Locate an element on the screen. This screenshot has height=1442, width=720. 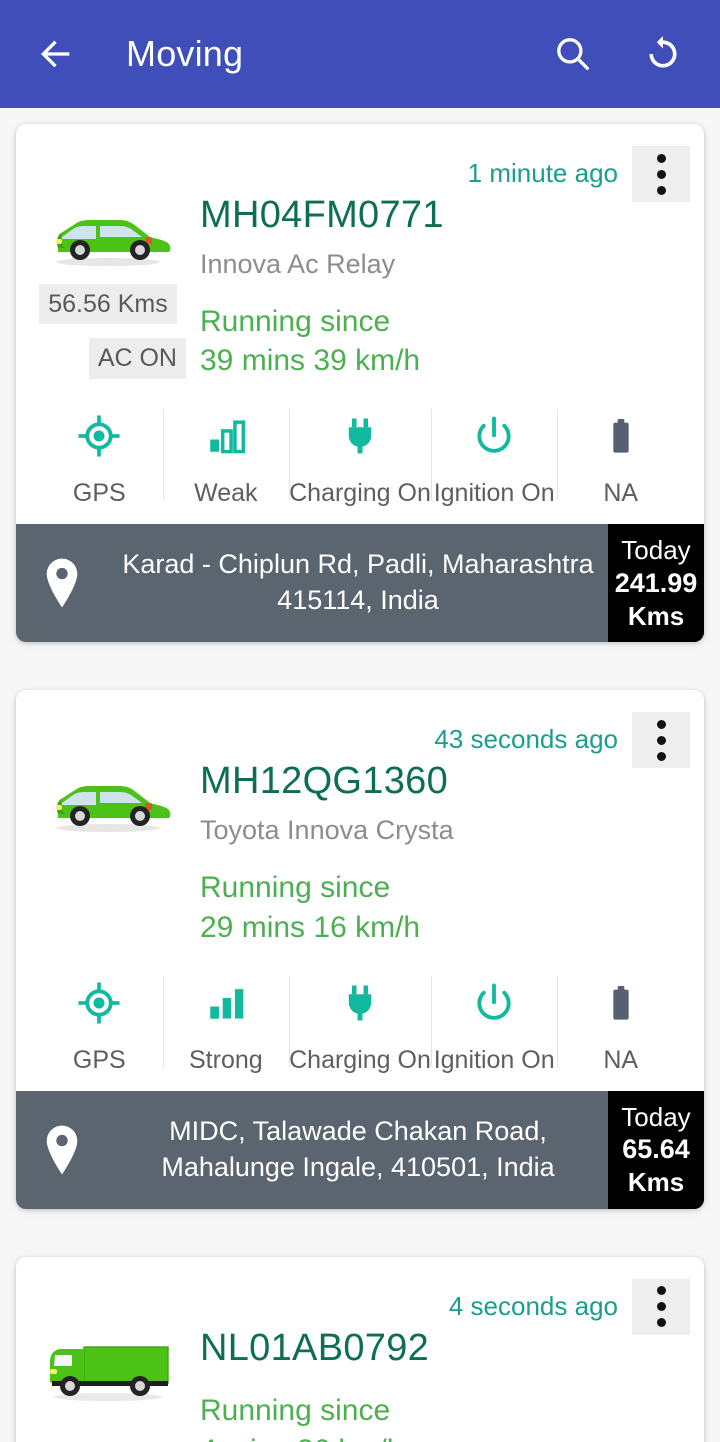
card-main-row: NL01AB0792 Running since 4 mins 26 km/h is located at coordinates (360, 1383).